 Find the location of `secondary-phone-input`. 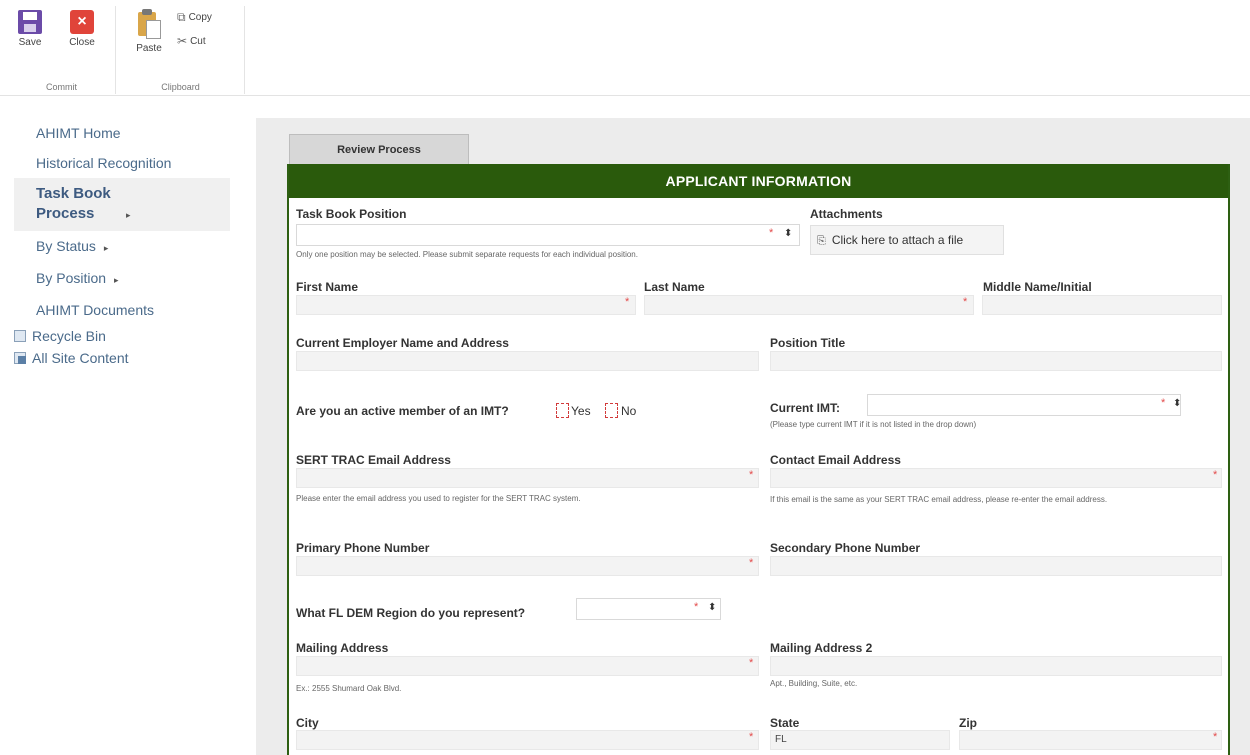

secondary-phone-input is located at coordinates (996, 566).